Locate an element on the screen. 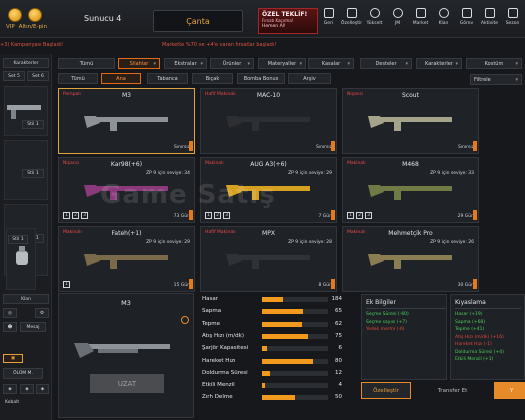 The width and height of the screenshot is (525, 420). badge-icon: ▣ is located at coordinates (13, 358).